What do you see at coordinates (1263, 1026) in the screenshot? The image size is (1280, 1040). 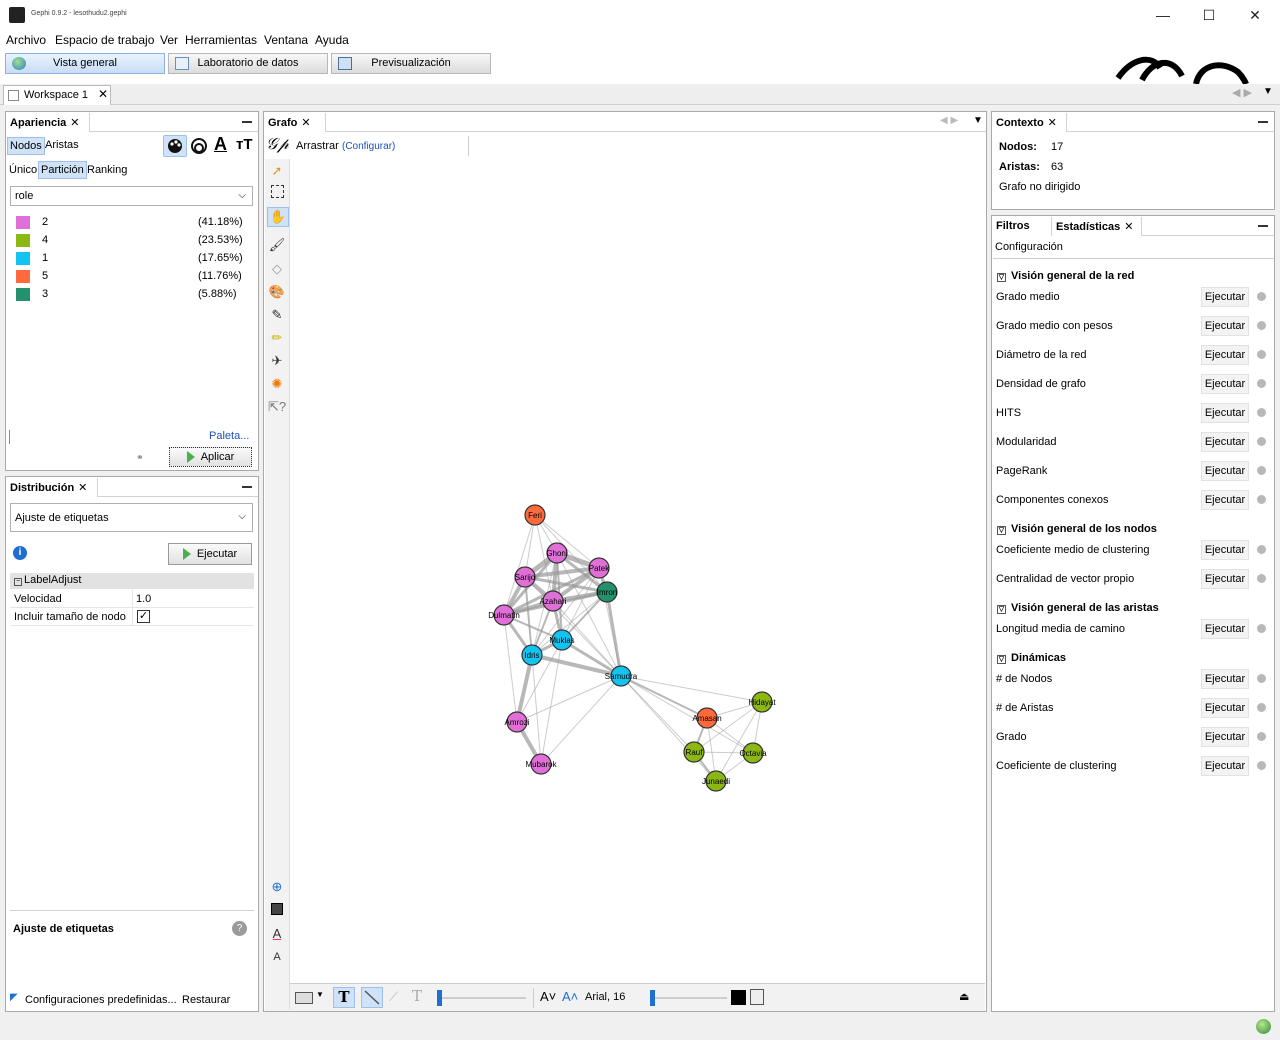 I see `notifications-icon` at bounding box center [1263, 1026].